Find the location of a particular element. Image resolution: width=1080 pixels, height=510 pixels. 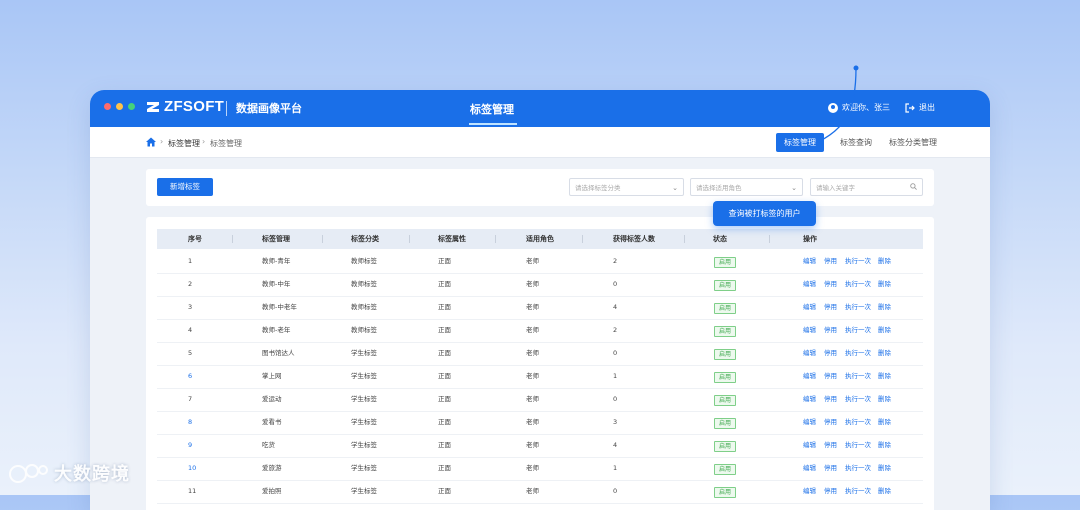

user-menu: 欢迎你、张三 is located at coordinates (859, 107).